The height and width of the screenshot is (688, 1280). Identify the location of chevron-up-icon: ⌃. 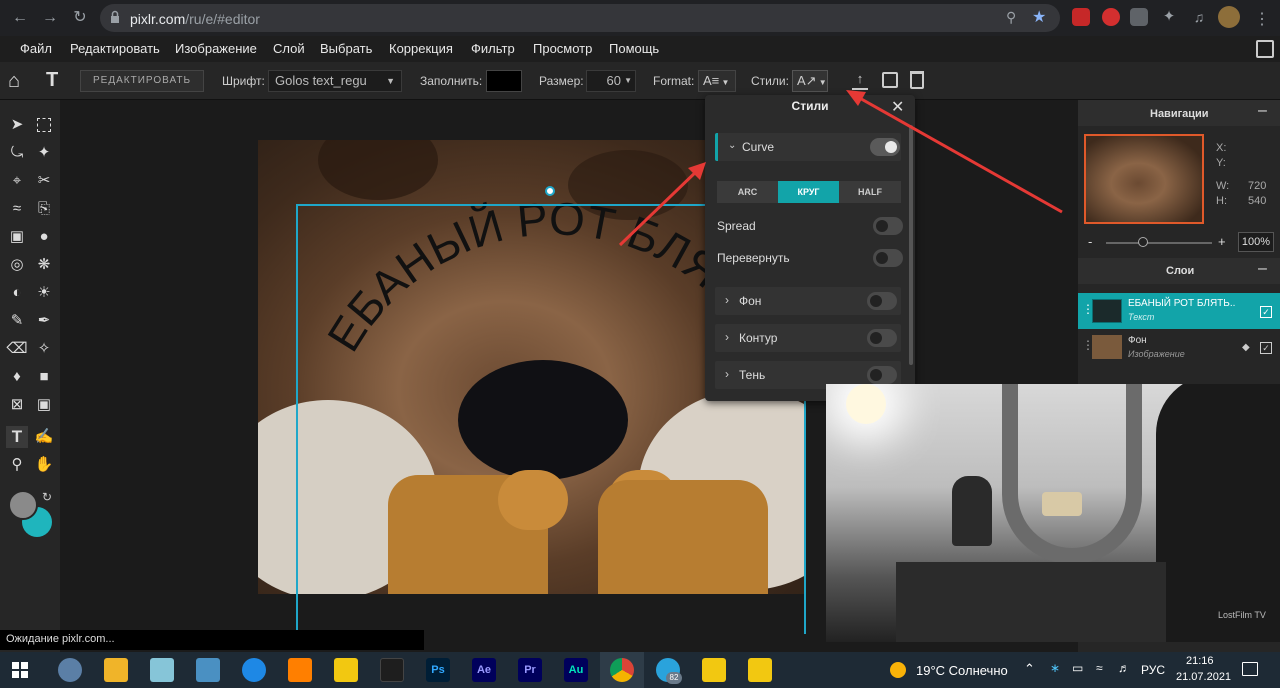
(1029, 669).